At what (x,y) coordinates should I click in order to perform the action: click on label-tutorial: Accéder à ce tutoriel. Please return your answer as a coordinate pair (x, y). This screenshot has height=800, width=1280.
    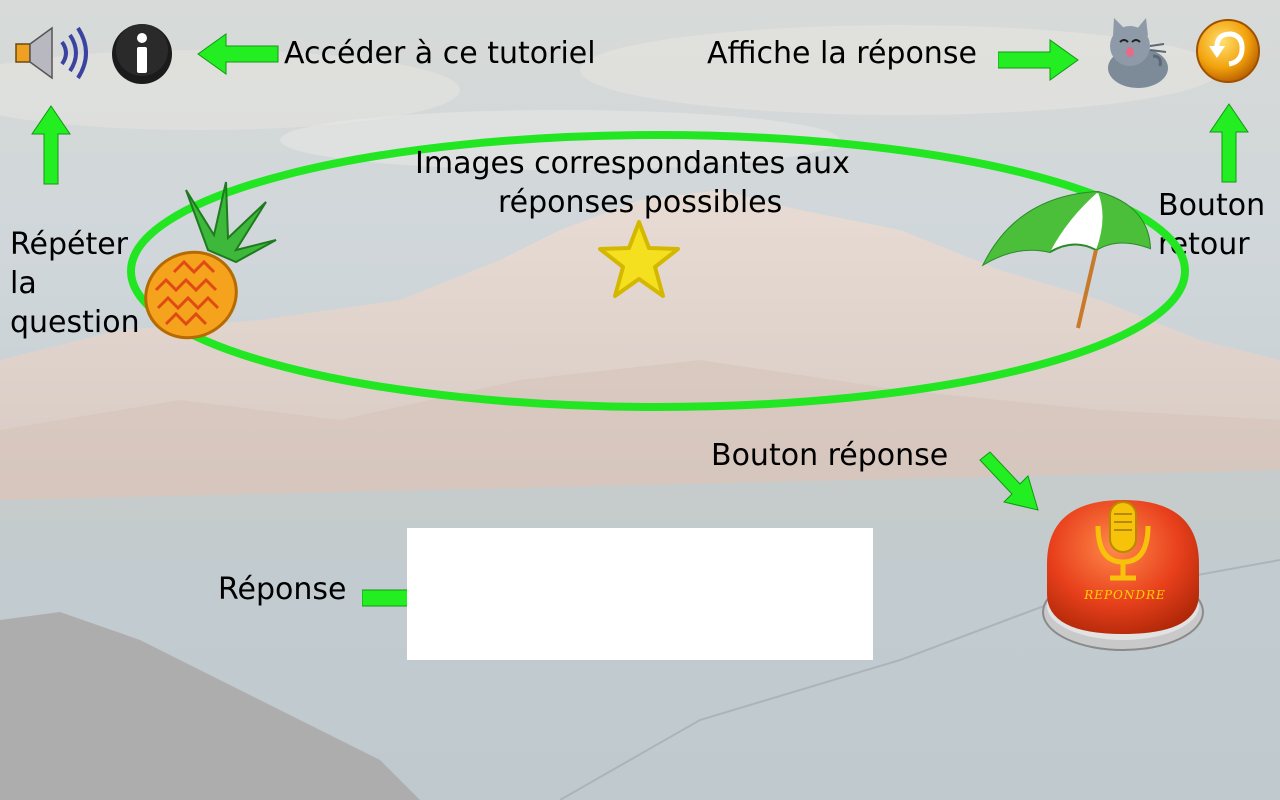
    Looking at the image, I should click on (440, 53).